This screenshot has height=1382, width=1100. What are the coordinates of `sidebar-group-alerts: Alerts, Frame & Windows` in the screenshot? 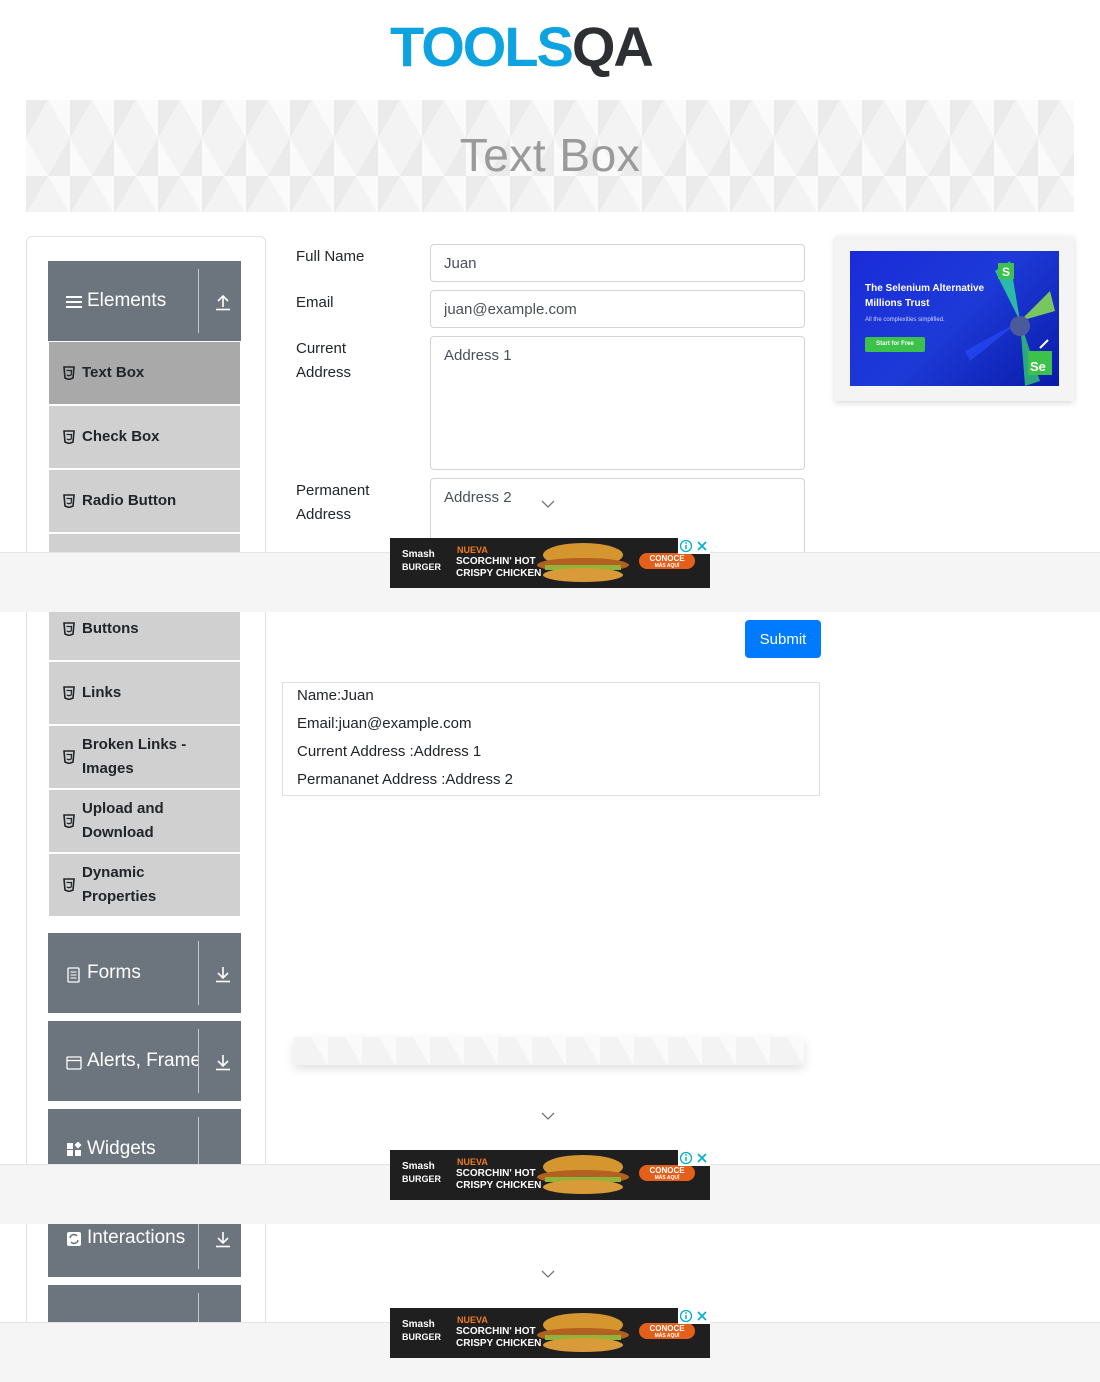 It's located at (144, 1061).